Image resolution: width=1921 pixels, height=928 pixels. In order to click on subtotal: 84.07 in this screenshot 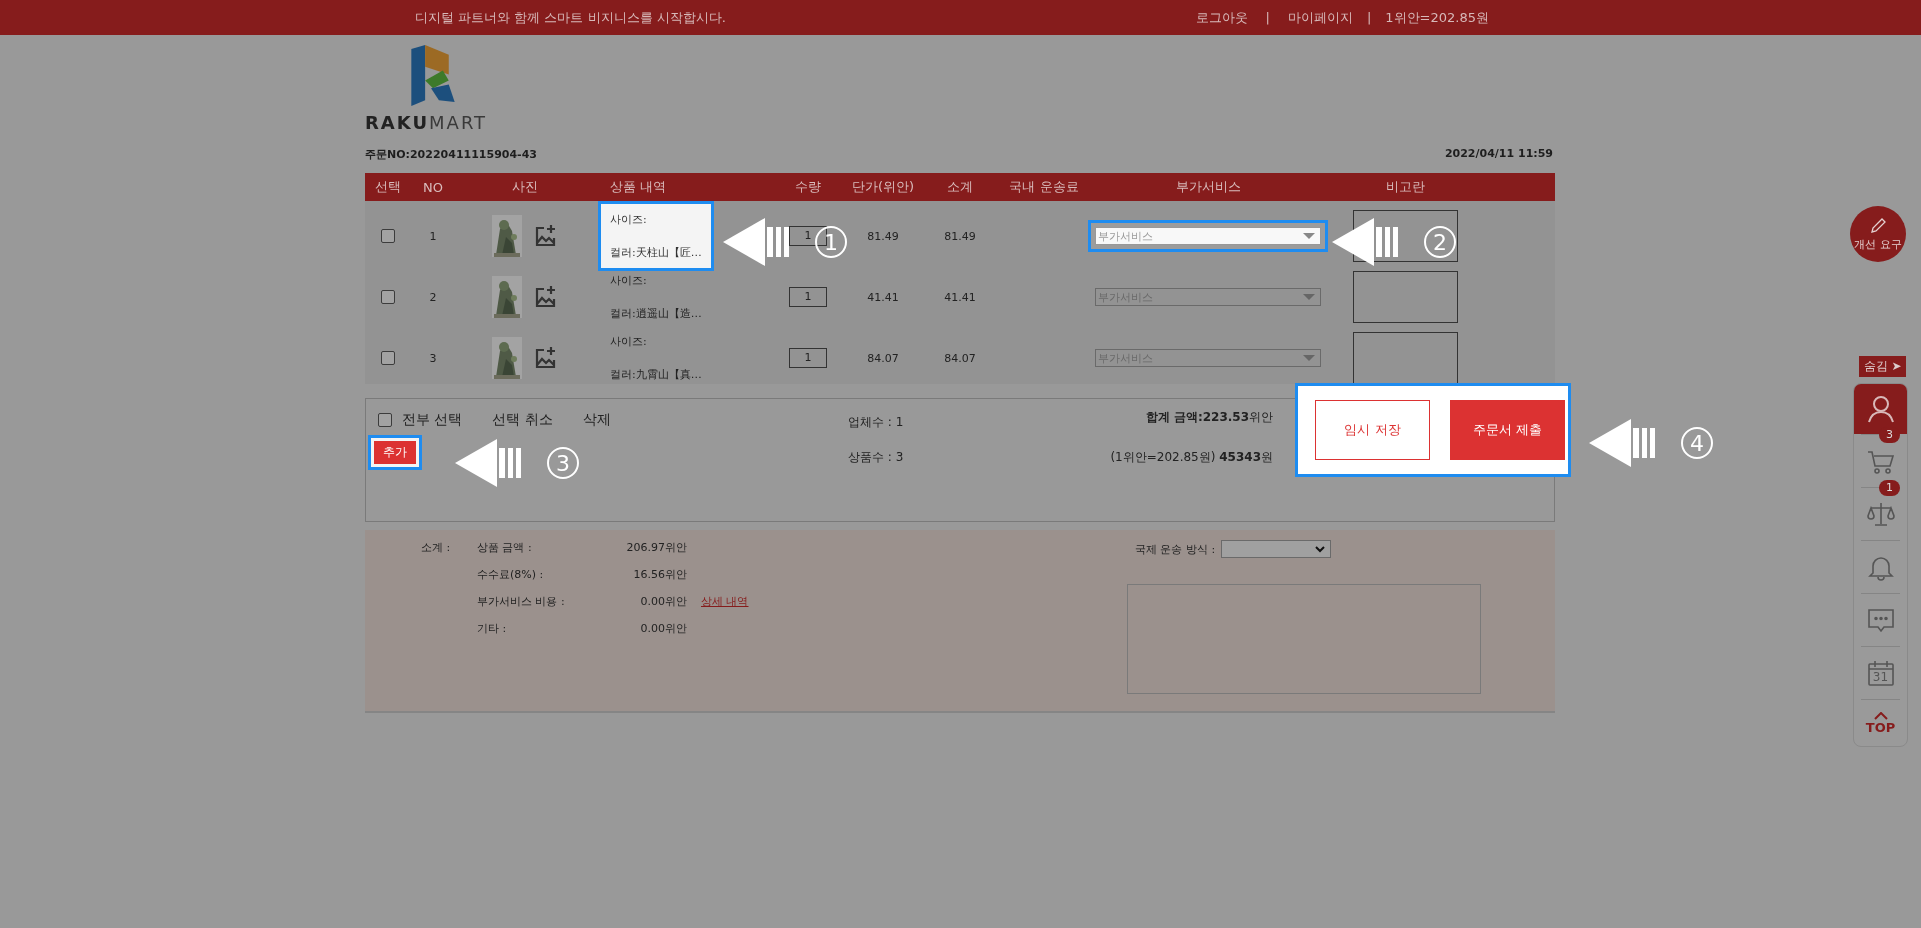, I will do `click(960, 358)`.